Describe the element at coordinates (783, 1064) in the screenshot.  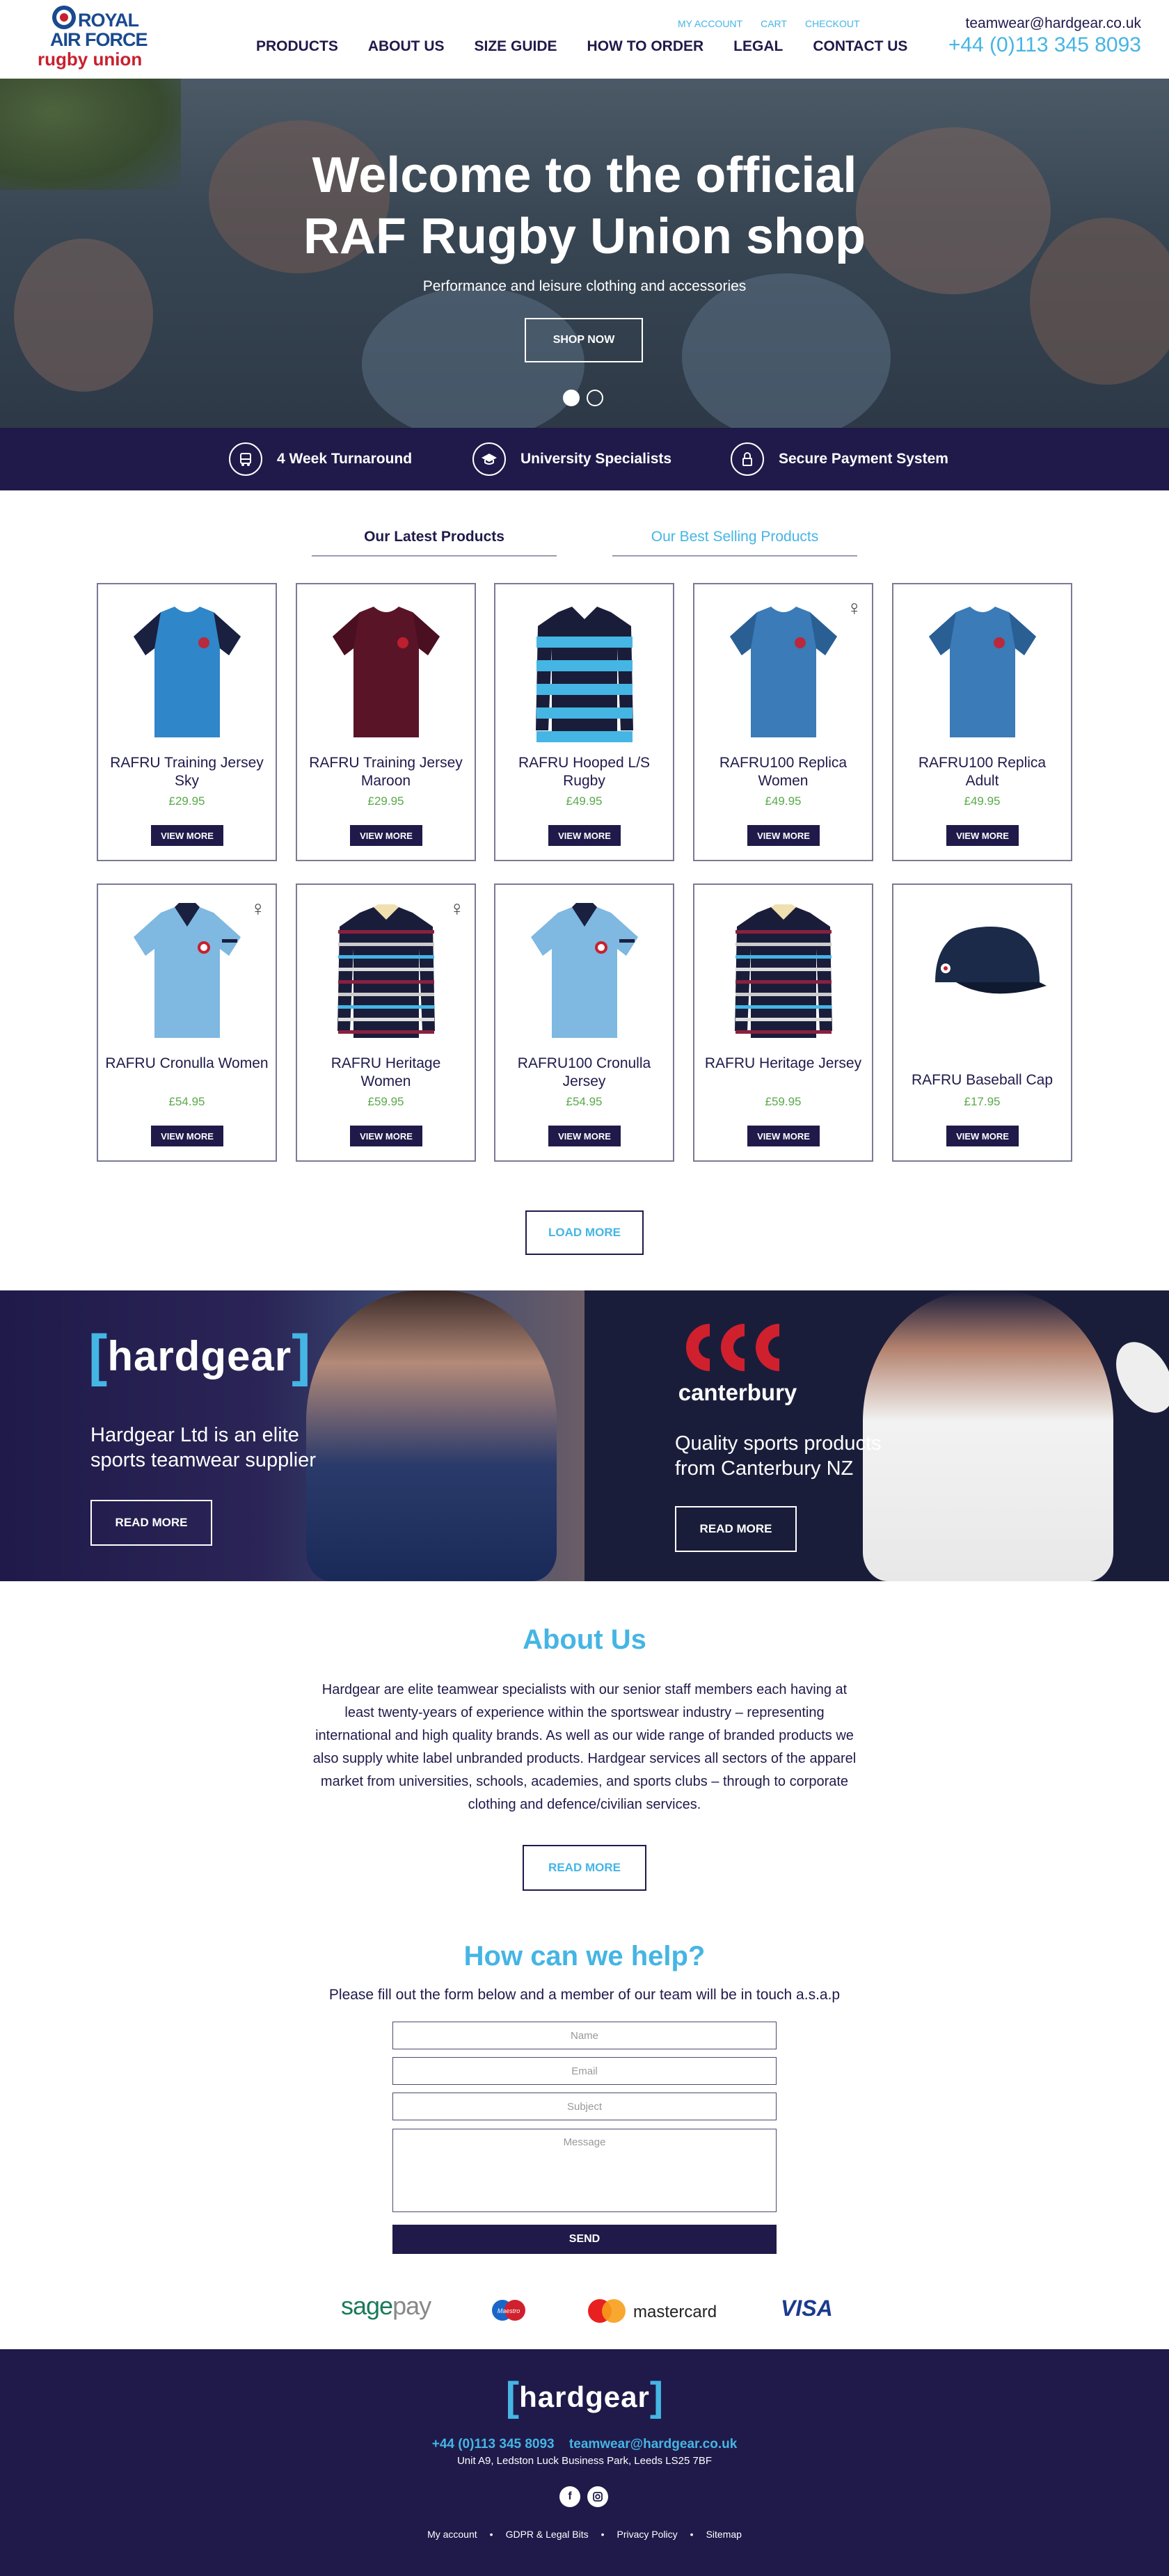
I see `product-name: RAFRU Heritage Jersey` at that location.